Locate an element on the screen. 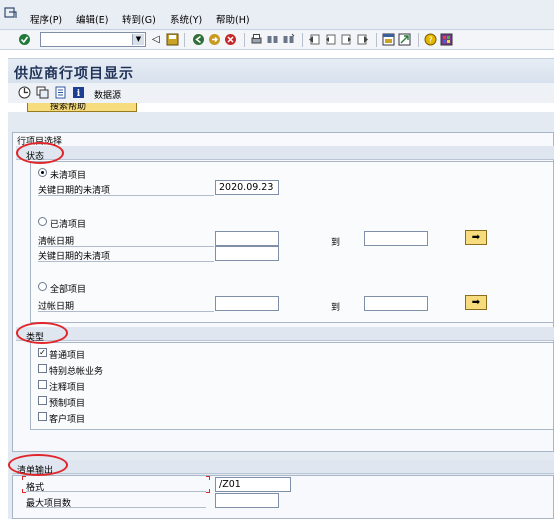 The width and height of the screenshot is (554, 519). prev-page-icon is located at coordinates (330, 39).